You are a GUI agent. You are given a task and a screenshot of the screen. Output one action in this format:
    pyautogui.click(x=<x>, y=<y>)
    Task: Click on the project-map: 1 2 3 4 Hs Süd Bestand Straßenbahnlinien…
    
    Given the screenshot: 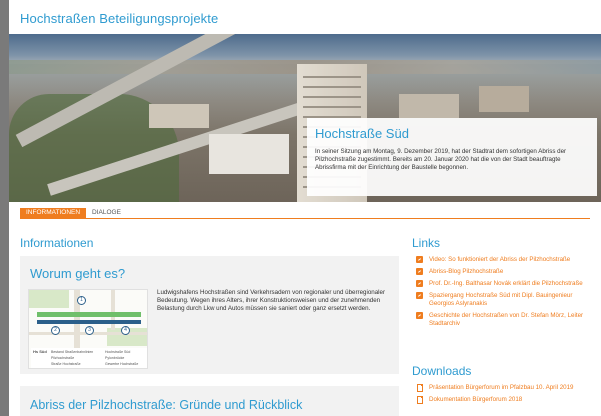 What is the action you would take?
    pyautogui.click(x=88, y=329)
    